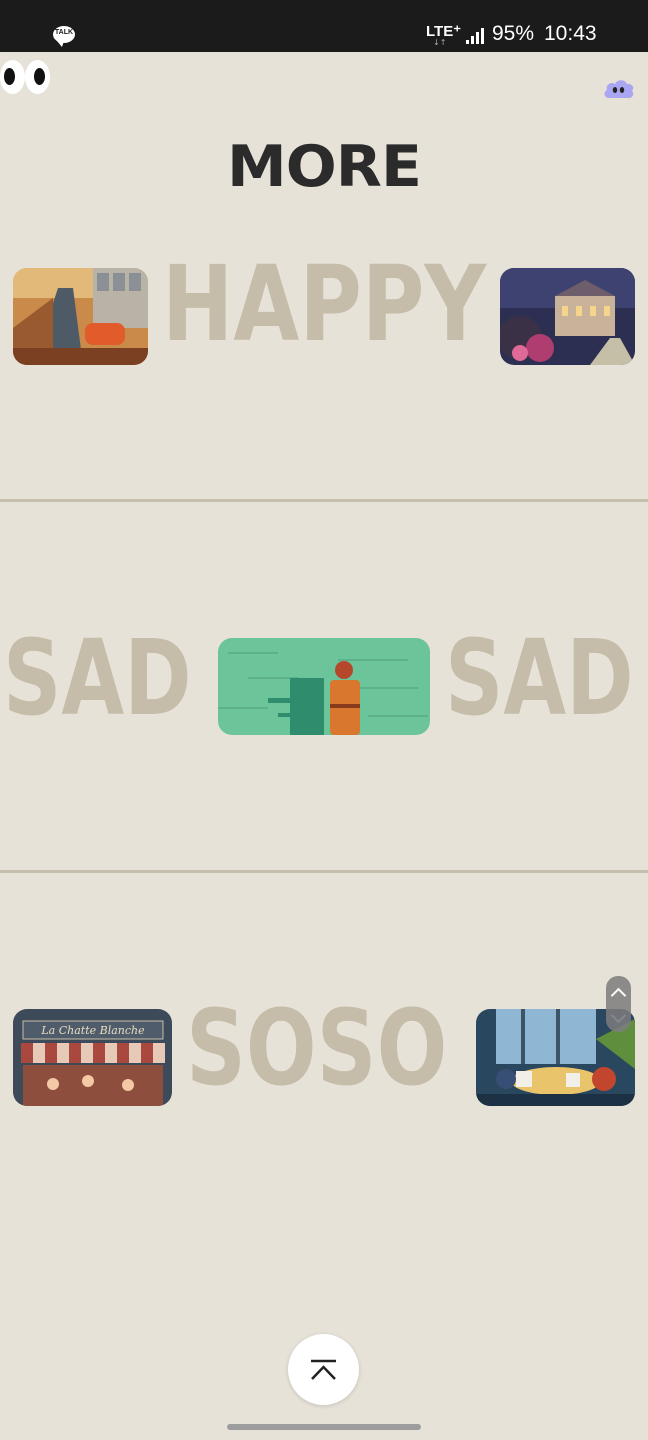  What do you see at coordinates (570, 33) in the screenshot?
I see `clock: 10:43` at bounding box center [570, 33].